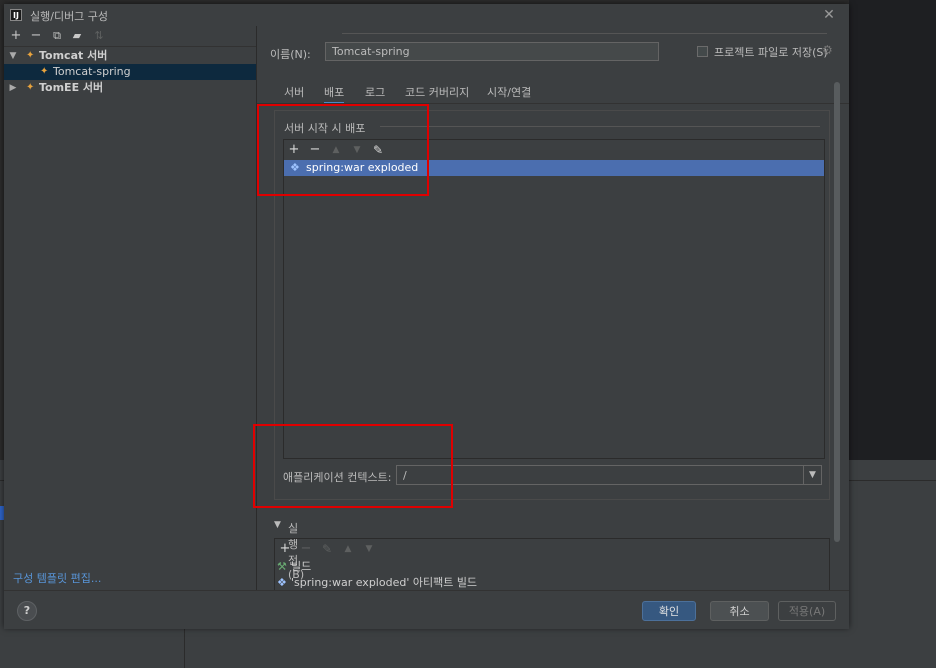 The height and width of the screenshot is (668, 936). What do you see at coordinates (130, 36) in the screenshot?
I see `tree-toolbar: + − ⧉ ▰ ⇅` at bounding box center [130, 36].